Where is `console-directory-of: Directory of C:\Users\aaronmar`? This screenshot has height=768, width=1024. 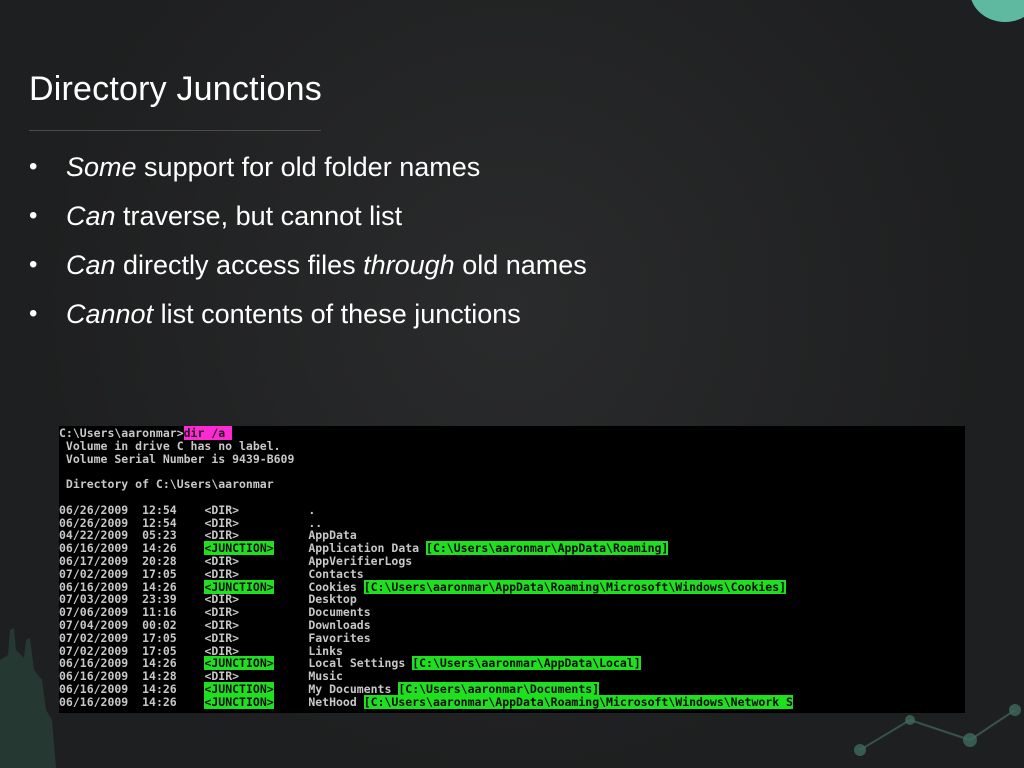 console-directory-of: Directory of C:\Users\aaronmar is located at coordinates (166, 484).